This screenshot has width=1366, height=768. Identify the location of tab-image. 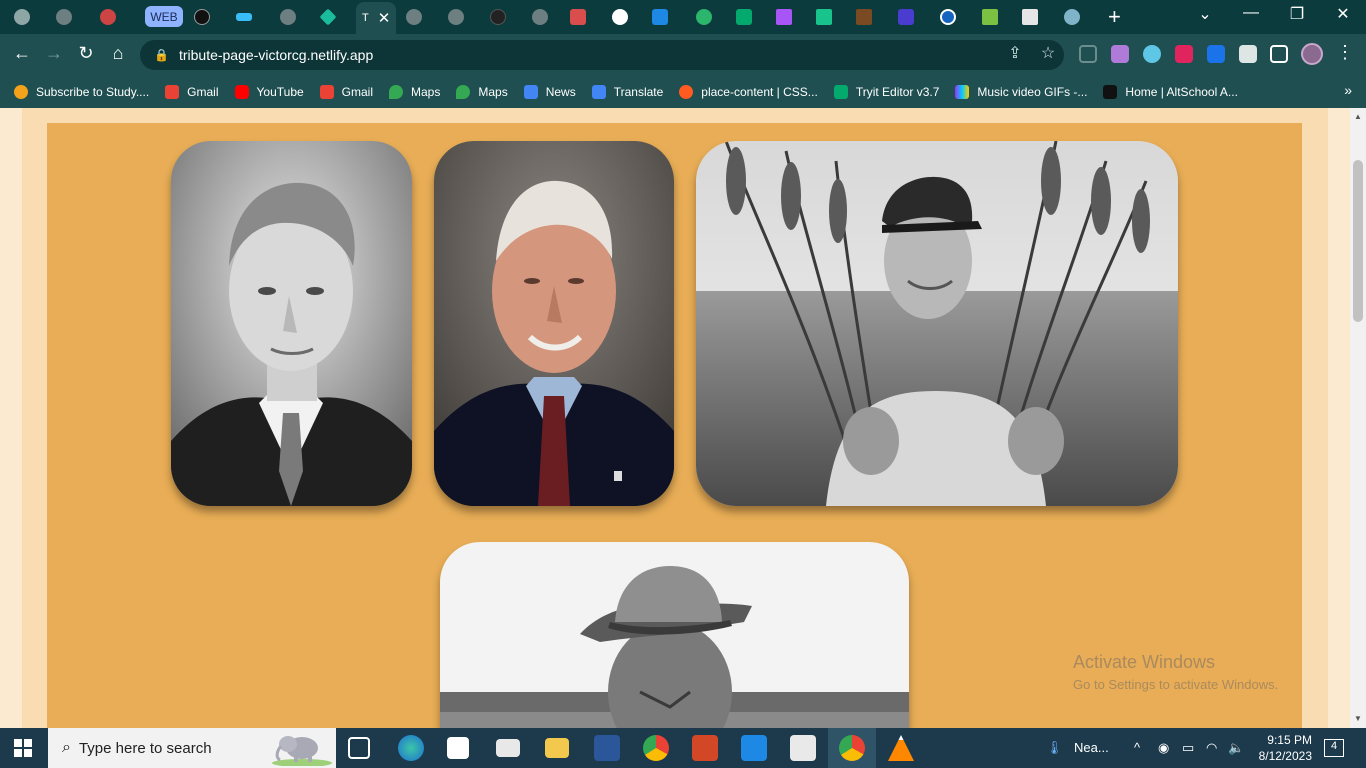
(864, 17).